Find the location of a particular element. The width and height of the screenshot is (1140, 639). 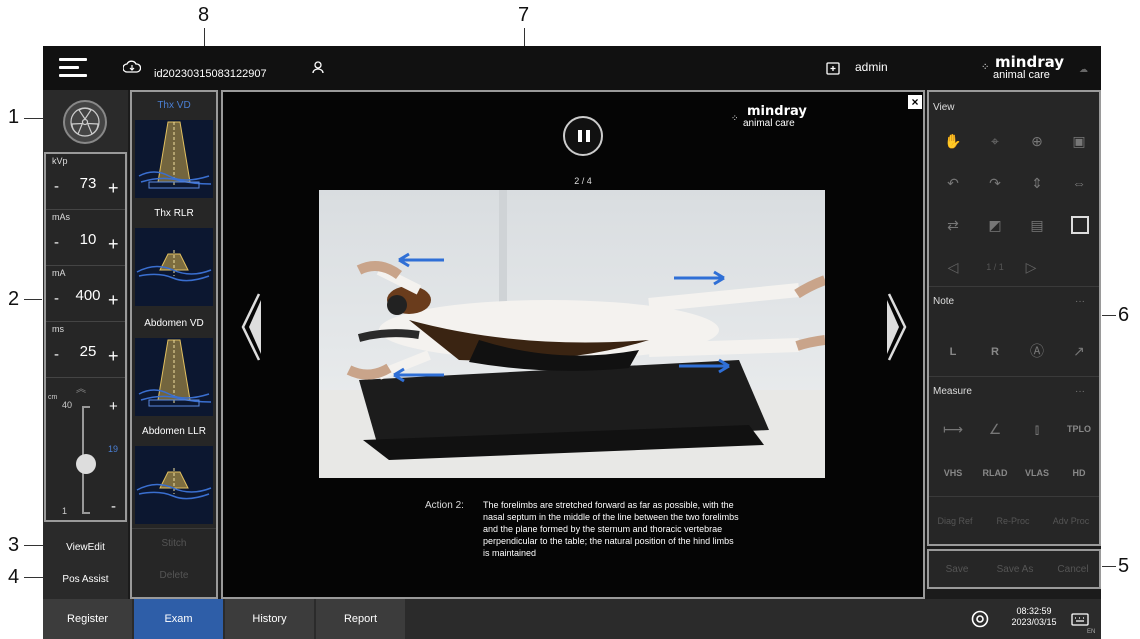

hd-button: HD is located at coordinates (1079, 473).